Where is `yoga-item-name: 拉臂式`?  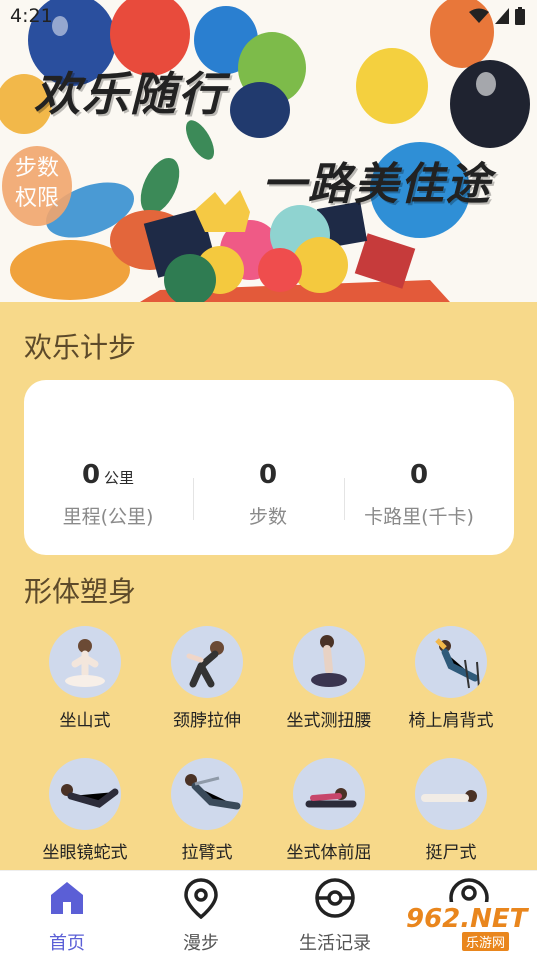
yoga-item-name: 拉臂式 is located at coordinates (207, 853).